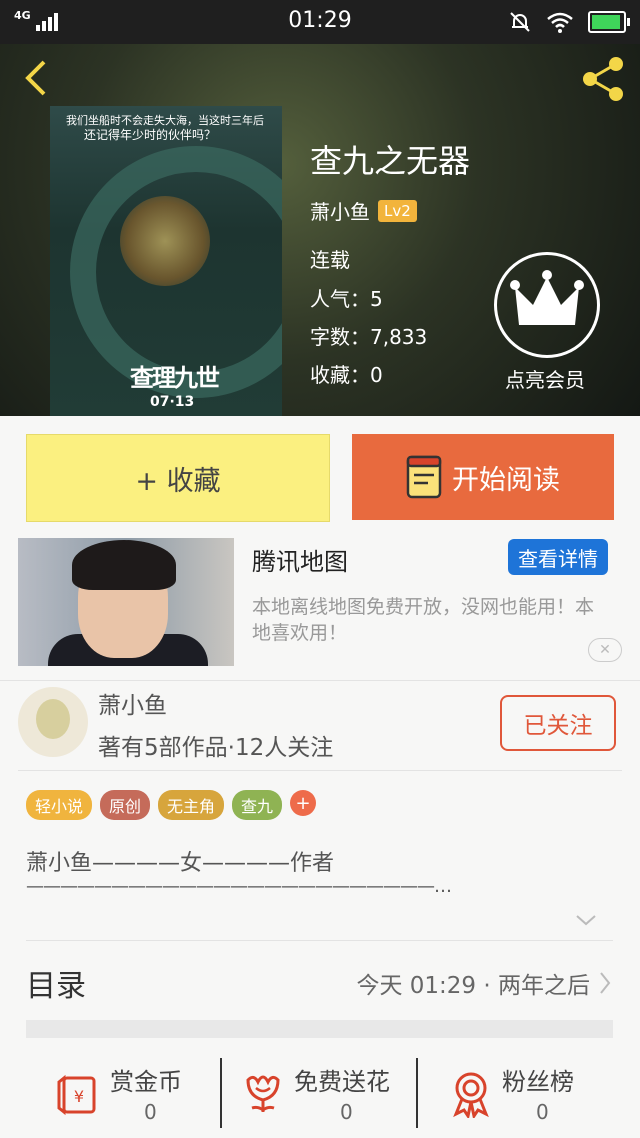 The height and width of the screenshot is (1138, 640). What do you see at coordinates (340, 210) in the screenshot?
I see `book-author: 萧小鱼` at bounding box center [340, 210].